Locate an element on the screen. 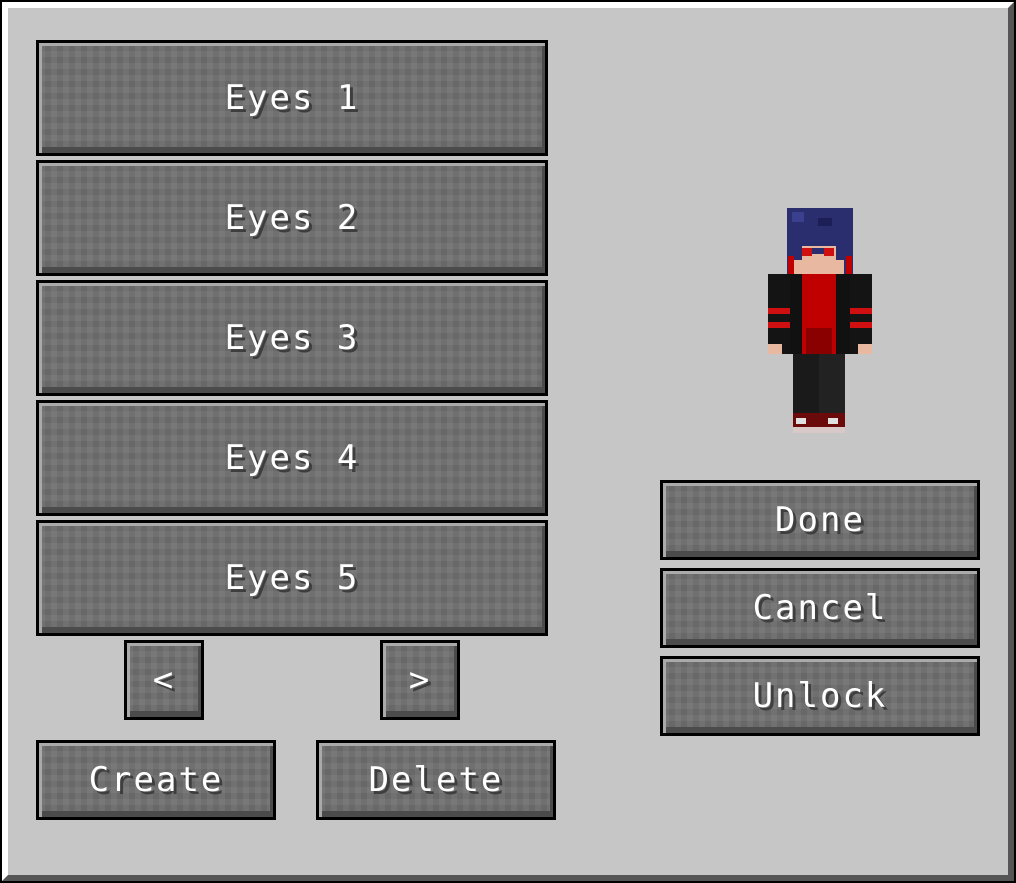 The width and height of the screenshot is (1016, 883). preset-button-2: Eyes 2 is located at coordinates (292, 218).